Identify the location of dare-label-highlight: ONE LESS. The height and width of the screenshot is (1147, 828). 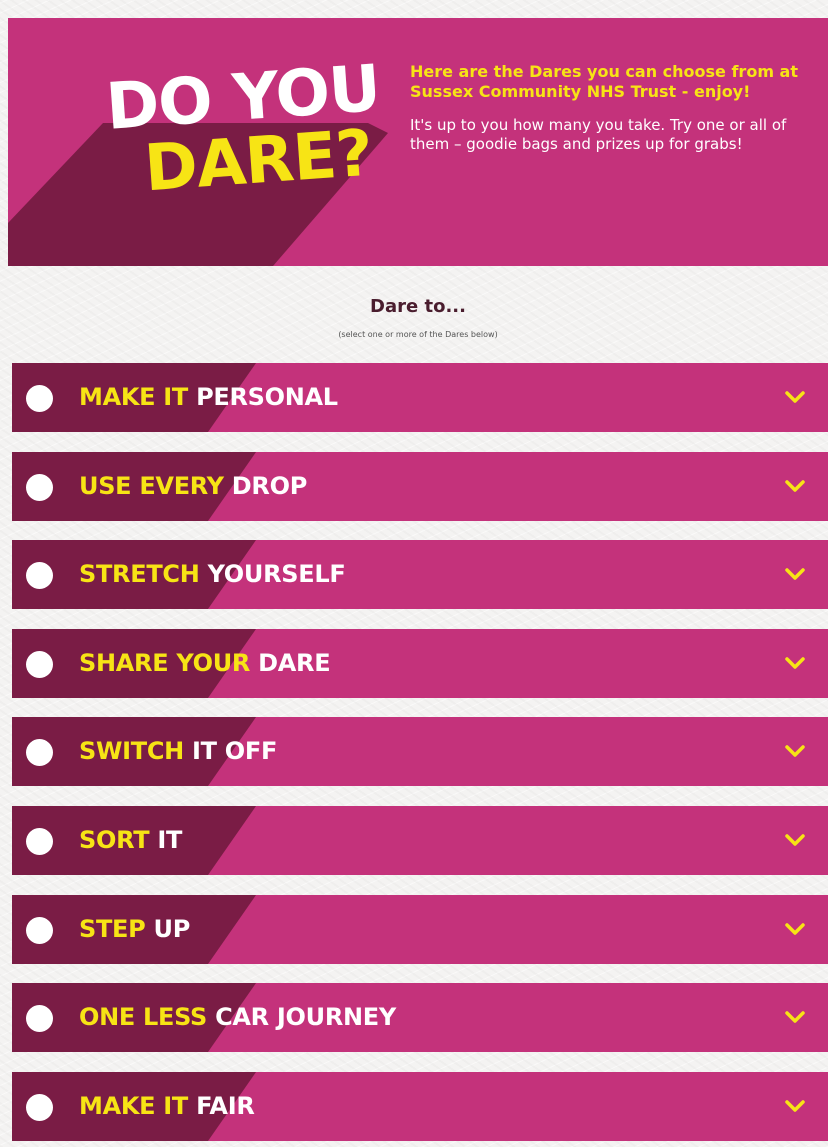
(143, 1017).